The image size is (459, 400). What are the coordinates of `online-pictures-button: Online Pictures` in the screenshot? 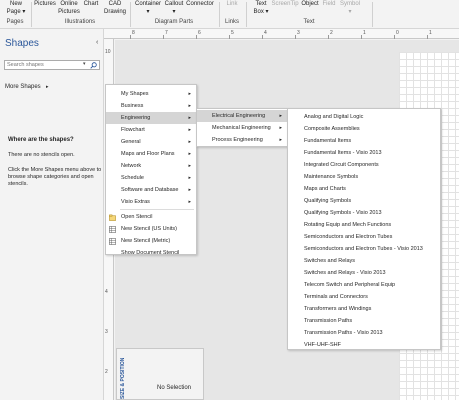 It's located at (69, 8).